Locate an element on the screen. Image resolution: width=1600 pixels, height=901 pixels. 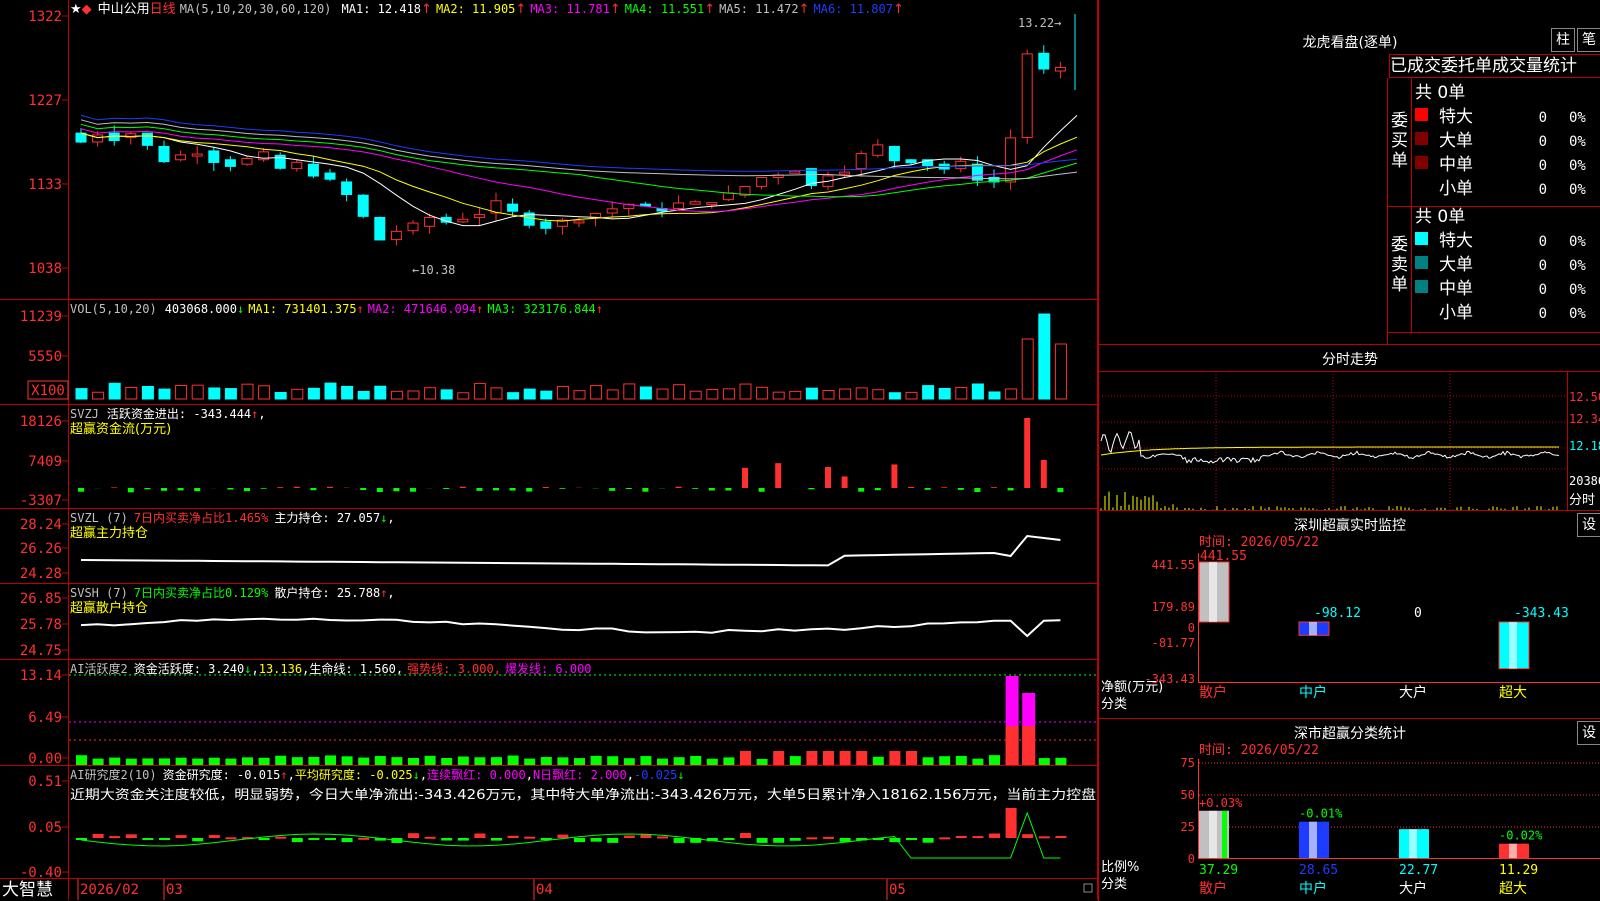
svg-text: 卖 is located at coordinates (1399, 265).